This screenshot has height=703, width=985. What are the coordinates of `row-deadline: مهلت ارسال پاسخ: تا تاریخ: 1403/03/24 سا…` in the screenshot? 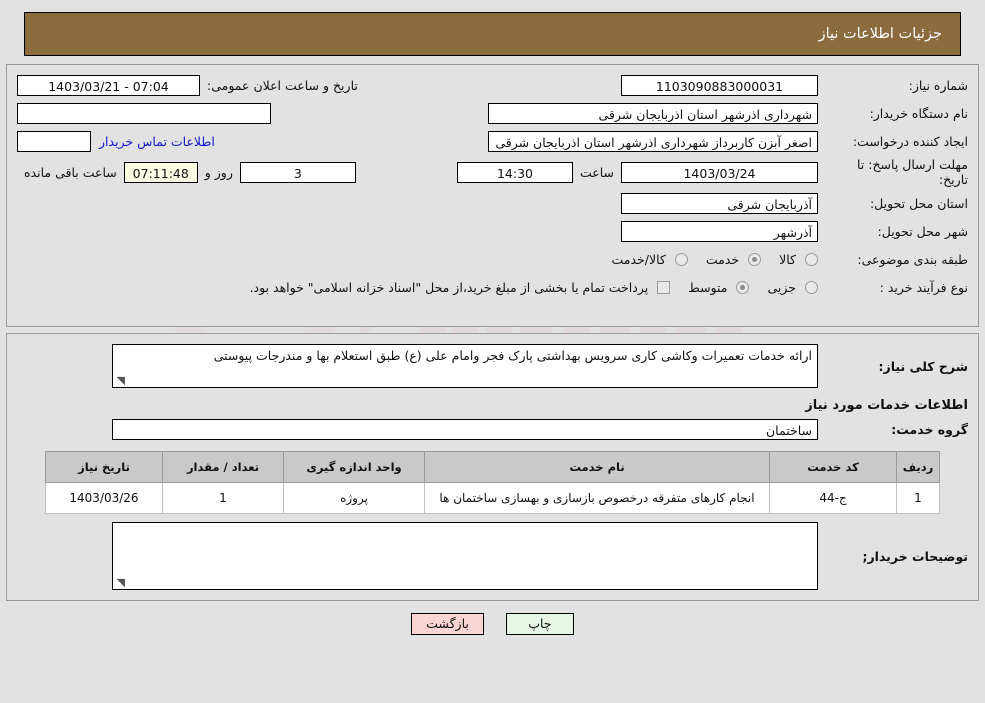 It's located at (492, 172).